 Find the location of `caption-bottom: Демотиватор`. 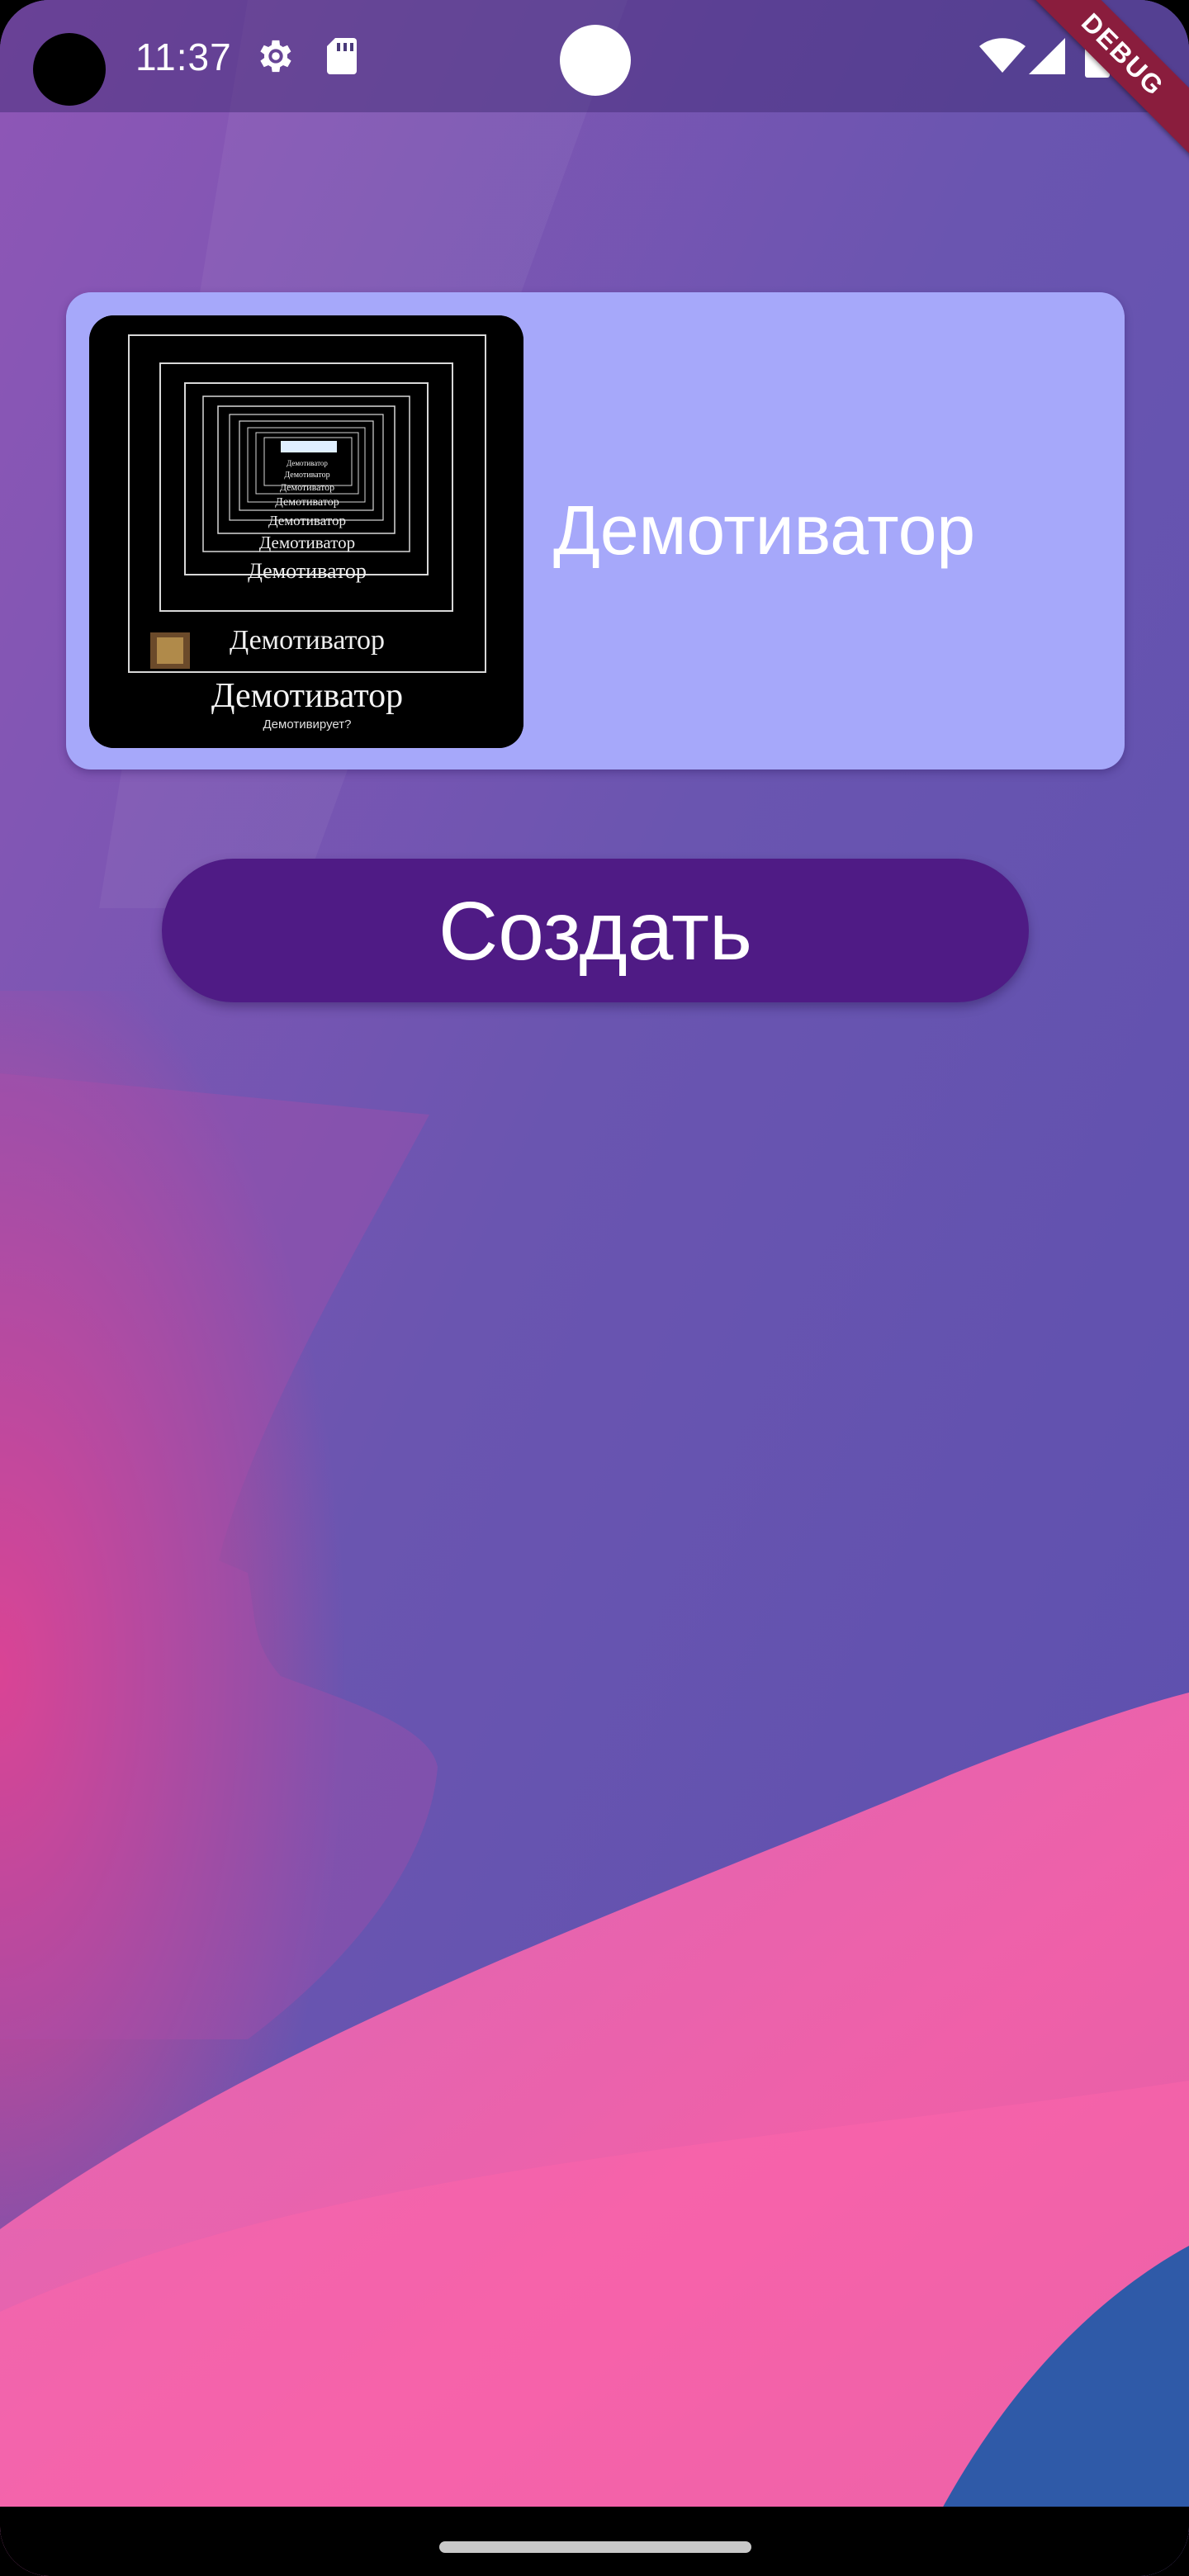

caption-bottom: Демотиватор is located at coordinates (307, 696).